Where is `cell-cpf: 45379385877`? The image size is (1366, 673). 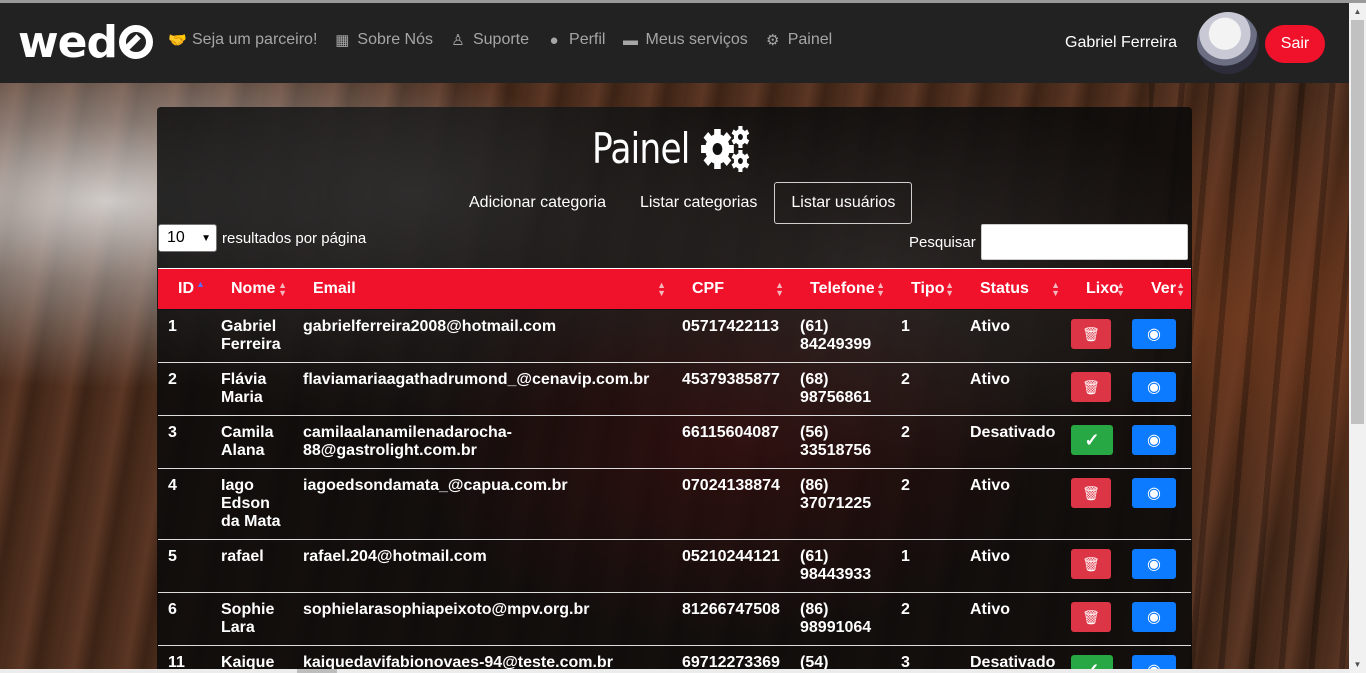
cell-cpf: 45379385877 is located at coordinates (731, 389).